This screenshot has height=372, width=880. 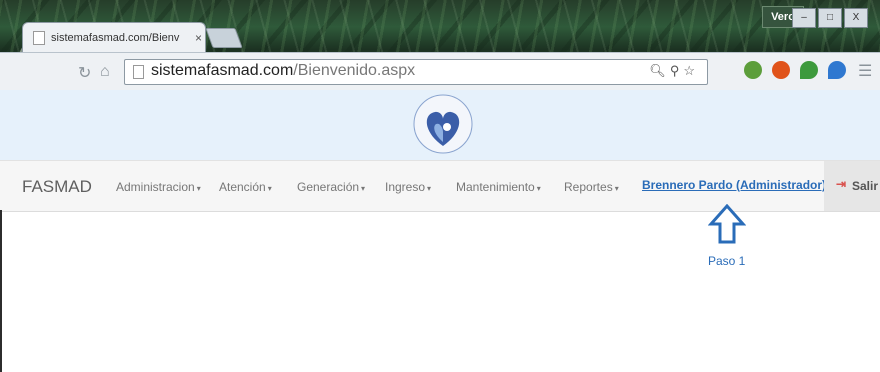 I want to click on menu-reportes: Reportes ▾, so click(x=591, y=187).